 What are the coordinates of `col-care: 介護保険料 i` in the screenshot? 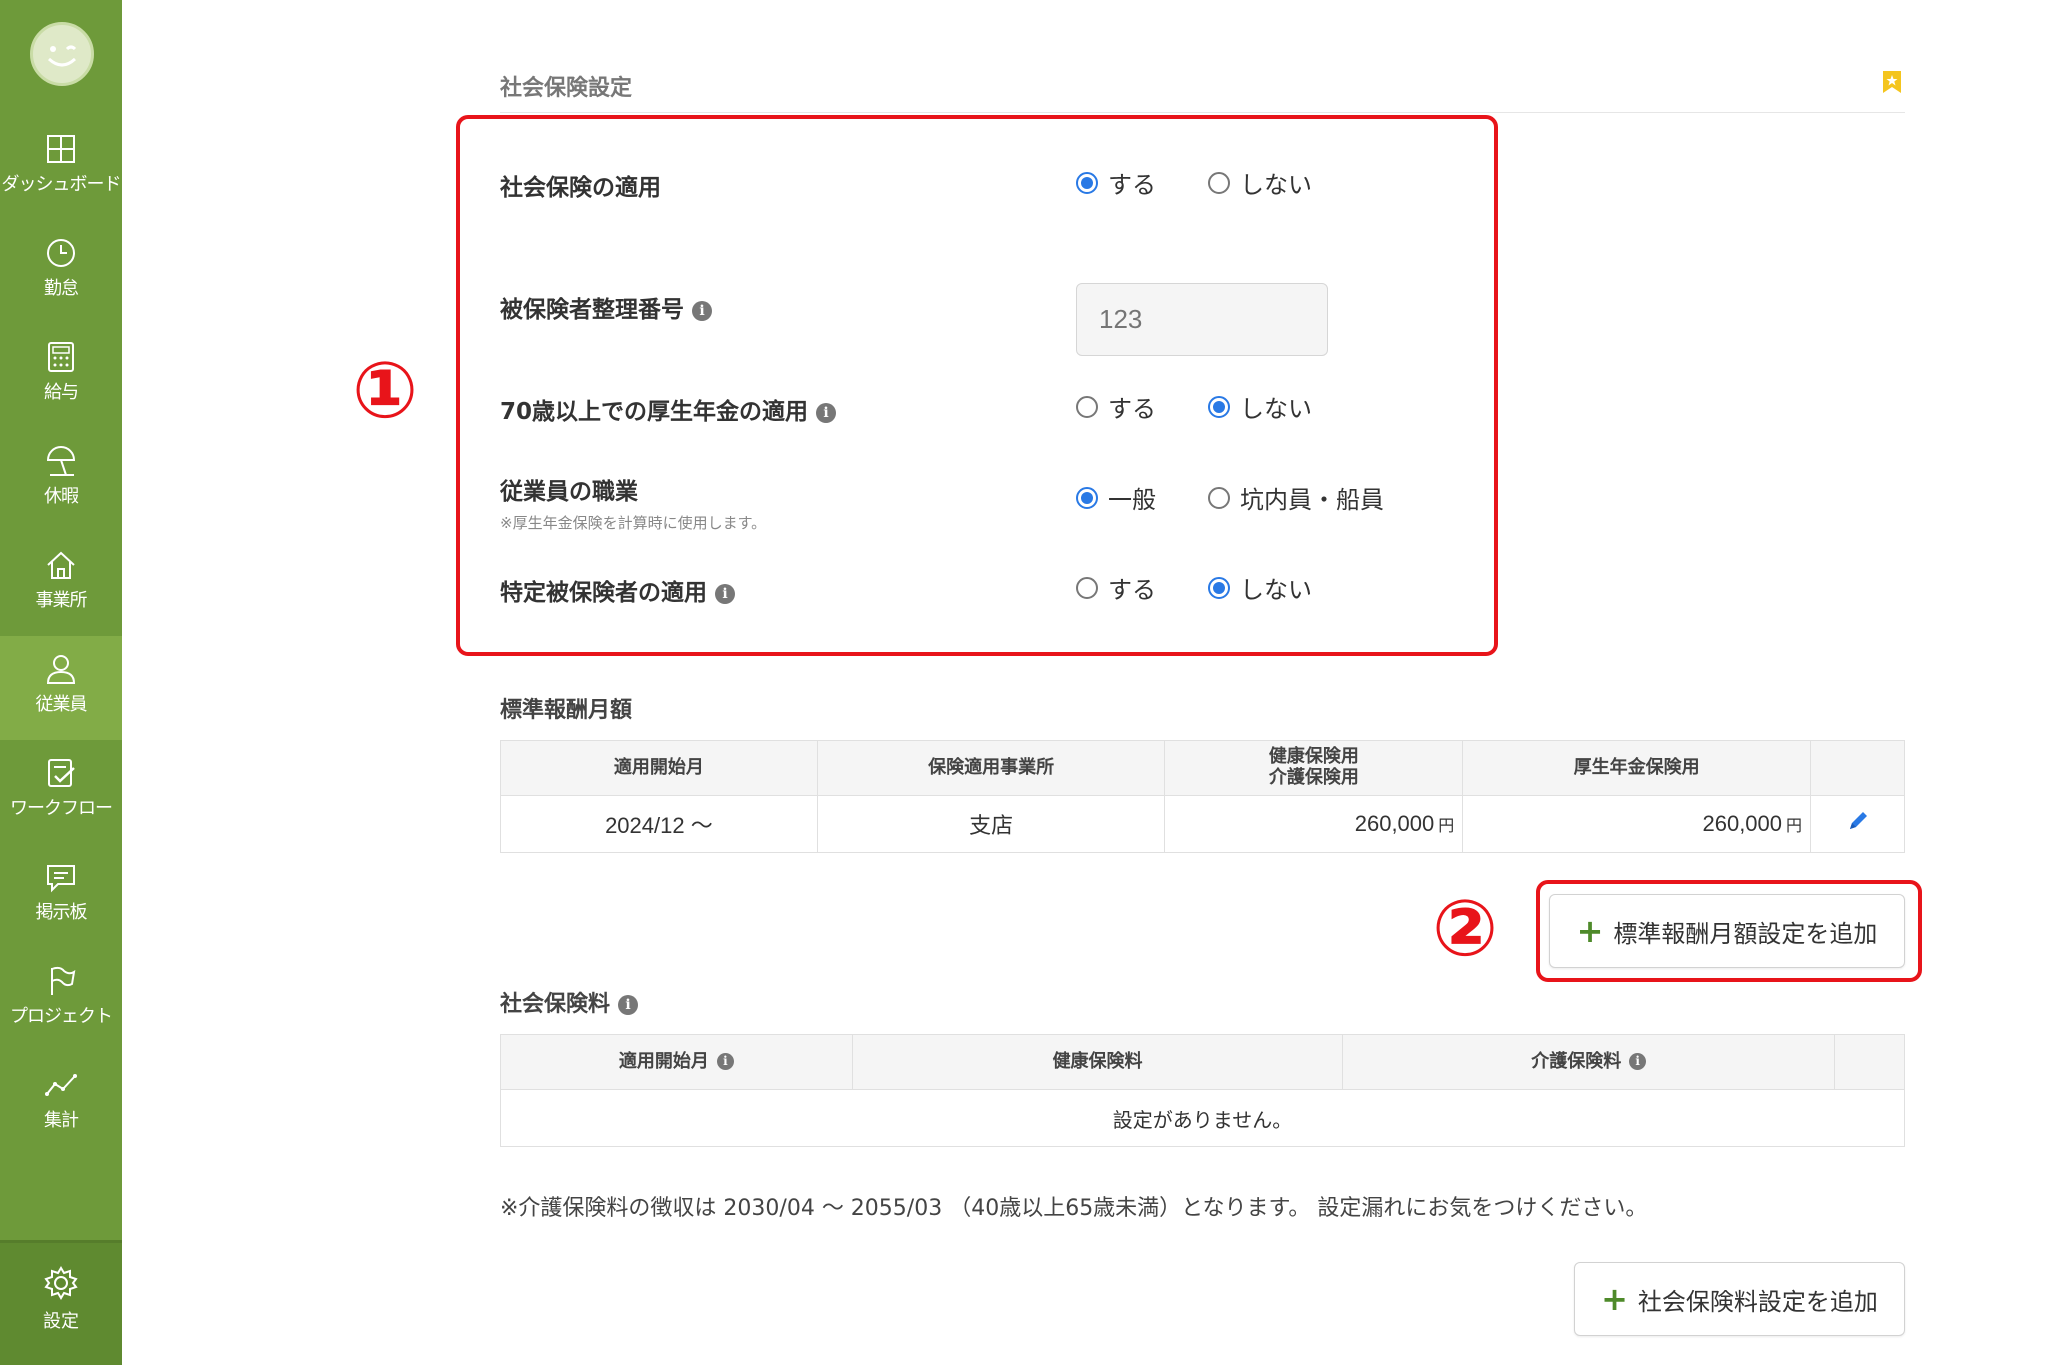 It's located at (1589, 1062).